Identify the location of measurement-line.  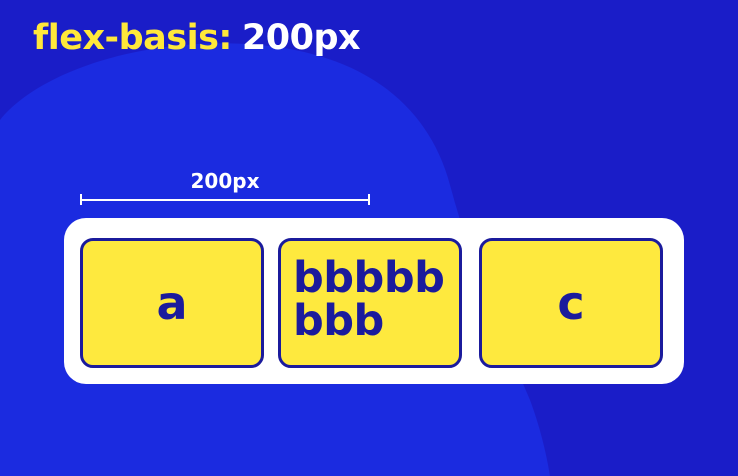
(225, 200).